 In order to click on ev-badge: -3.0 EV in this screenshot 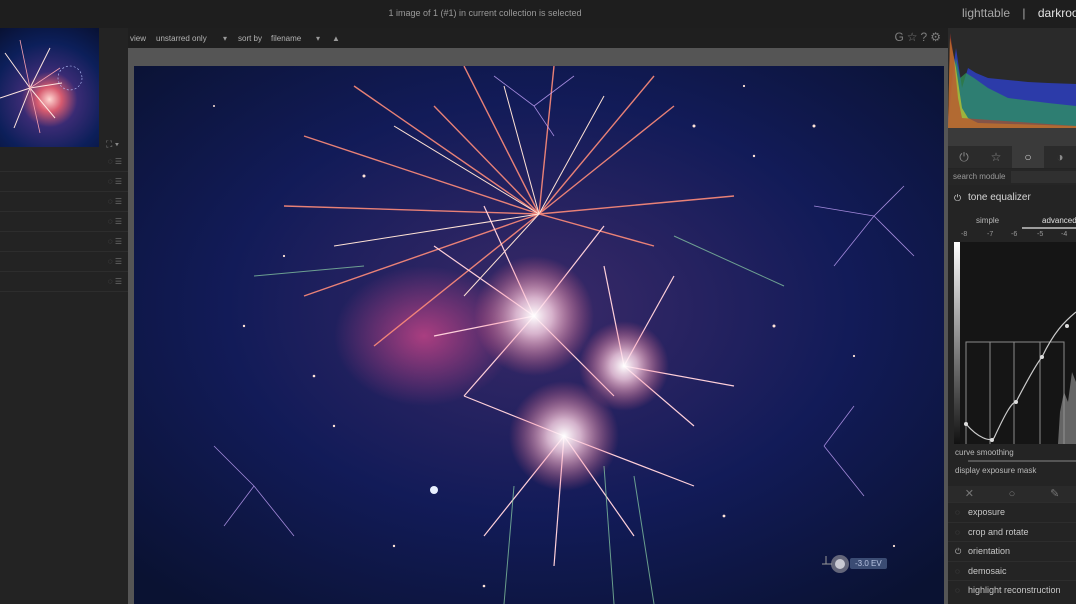, I will do `click(868, 563)`.